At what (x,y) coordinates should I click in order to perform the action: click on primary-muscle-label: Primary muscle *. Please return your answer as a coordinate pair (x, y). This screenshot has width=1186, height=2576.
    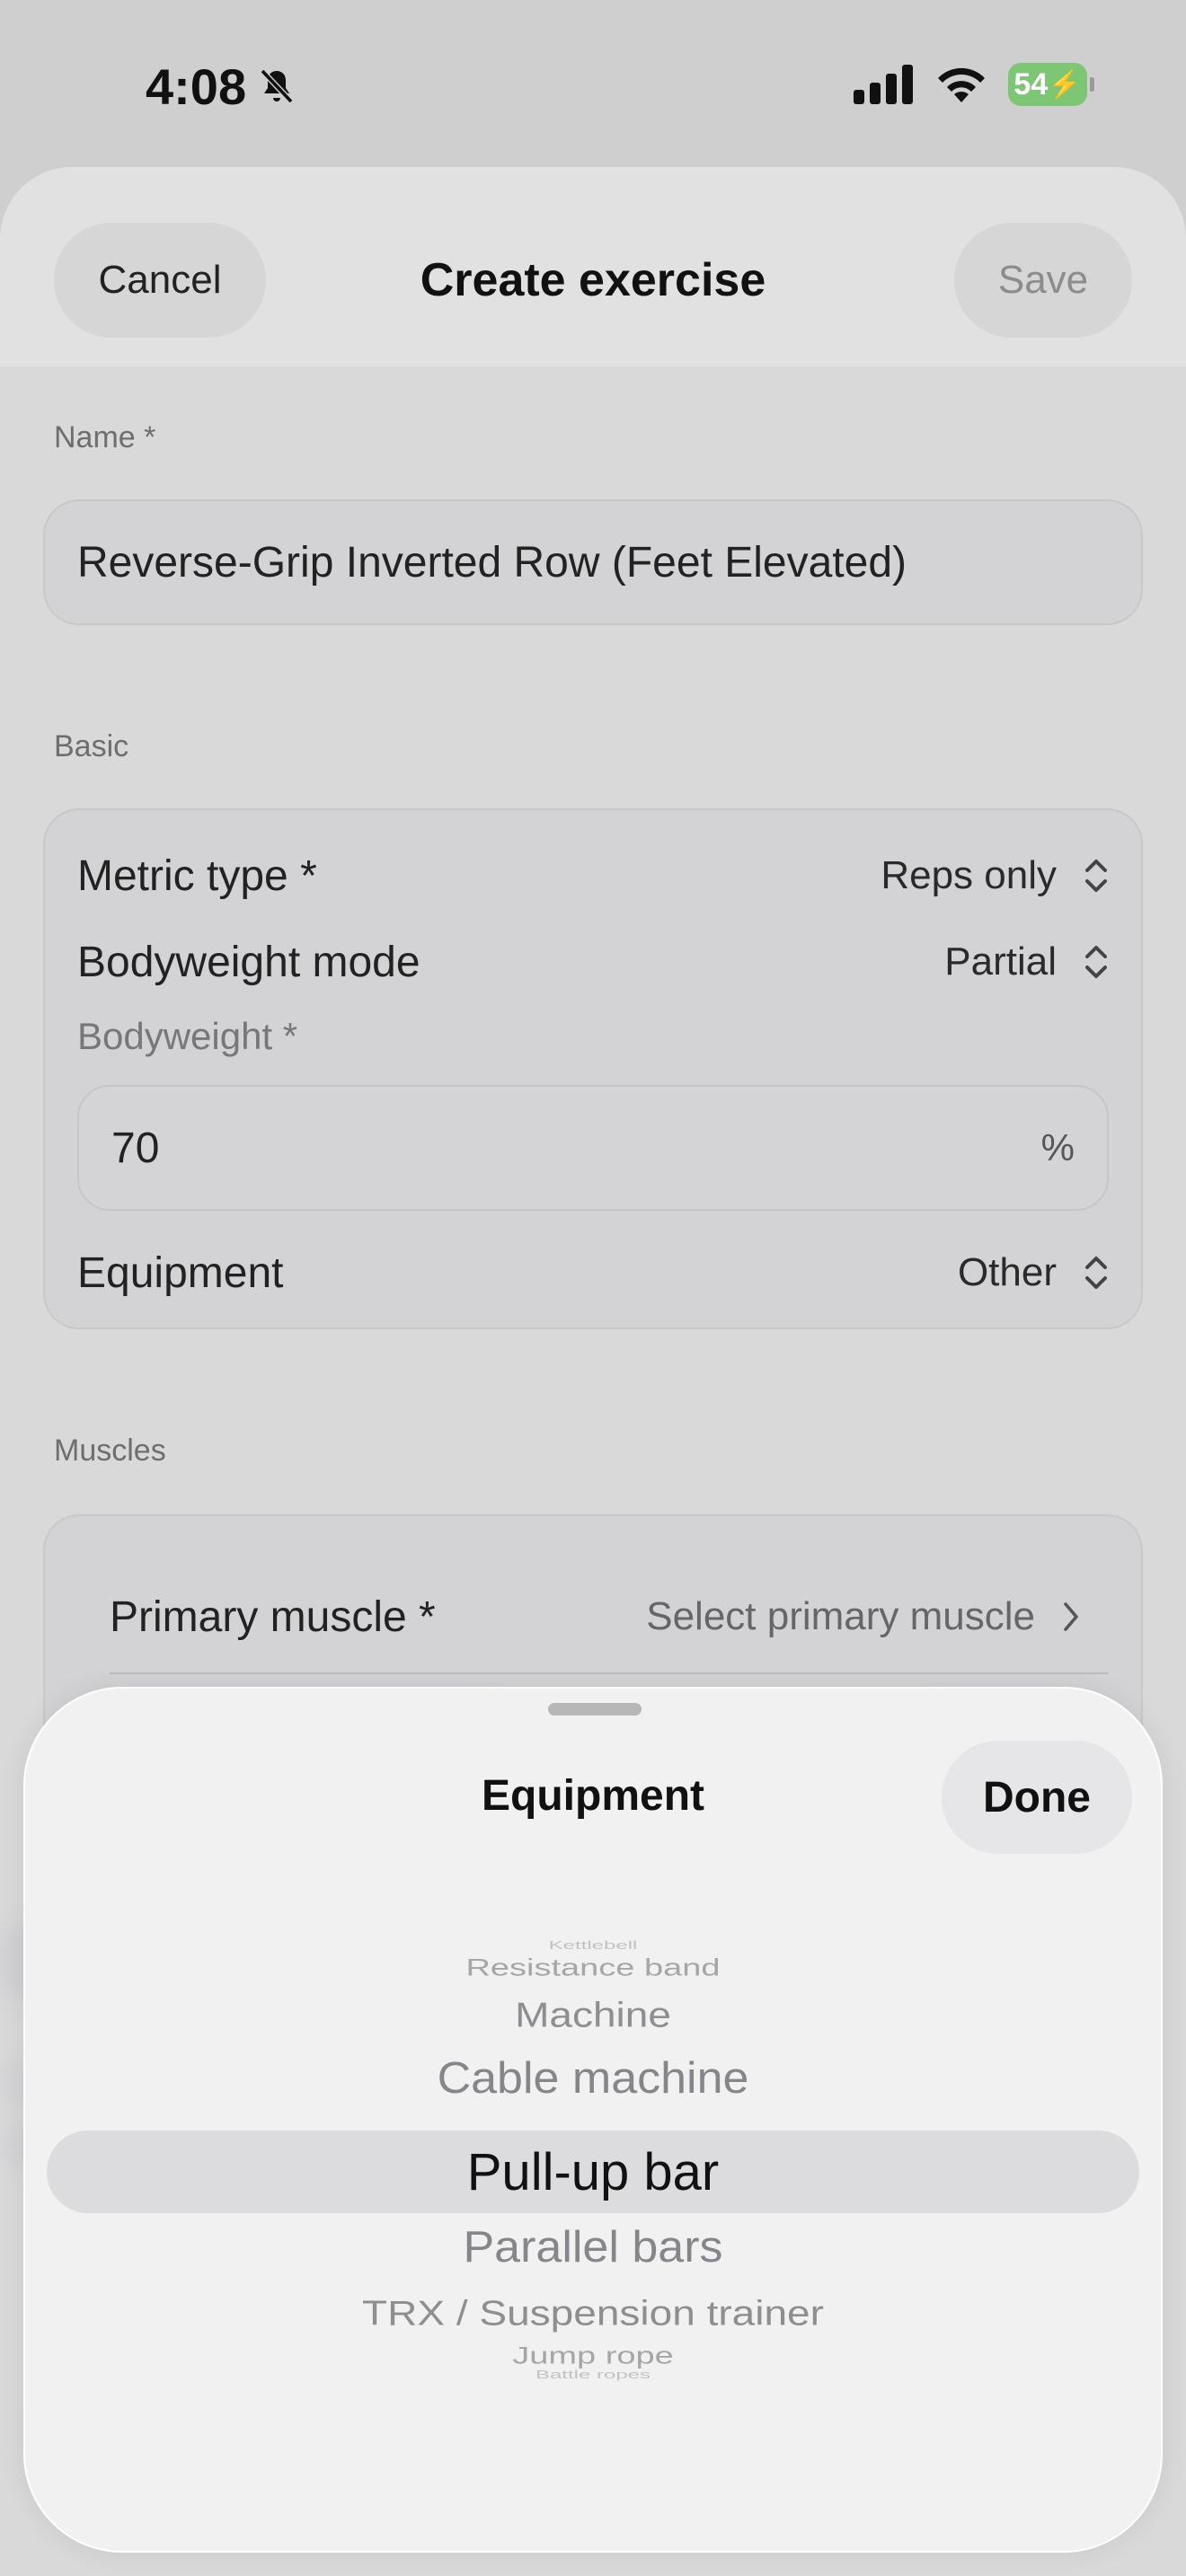
    Looking at the image, I should click on (273, 1616).